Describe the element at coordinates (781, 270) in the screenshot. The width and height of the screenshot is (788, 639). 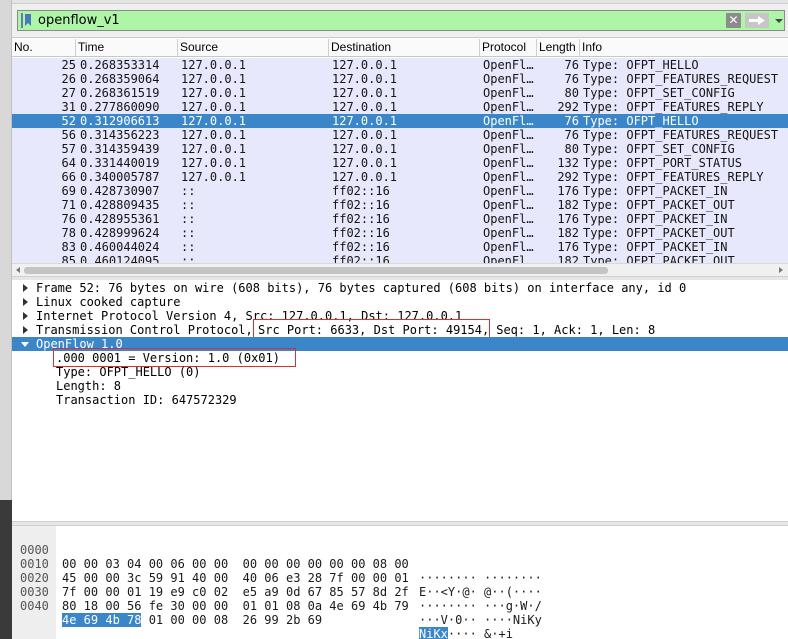
I see `scroll-right-icon` at that location.